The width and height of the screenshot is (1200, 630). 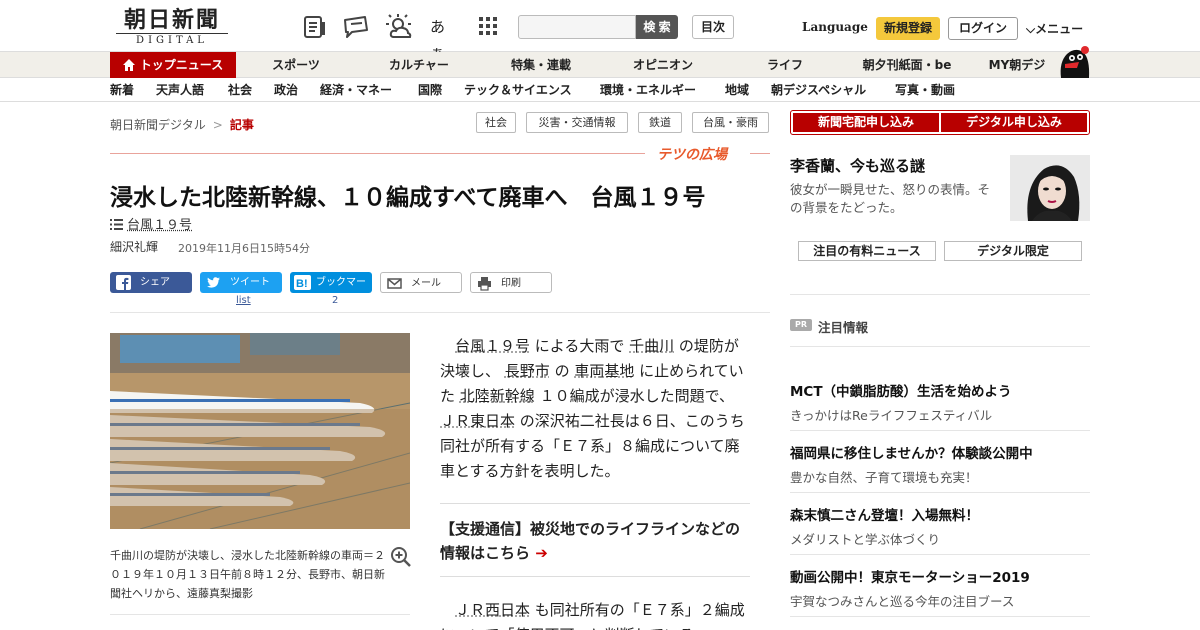 What do you see at coordinates (541, 553) in the screenshot?
I see `arrow-right-icon: ➔` at bounding box center [541, 553].